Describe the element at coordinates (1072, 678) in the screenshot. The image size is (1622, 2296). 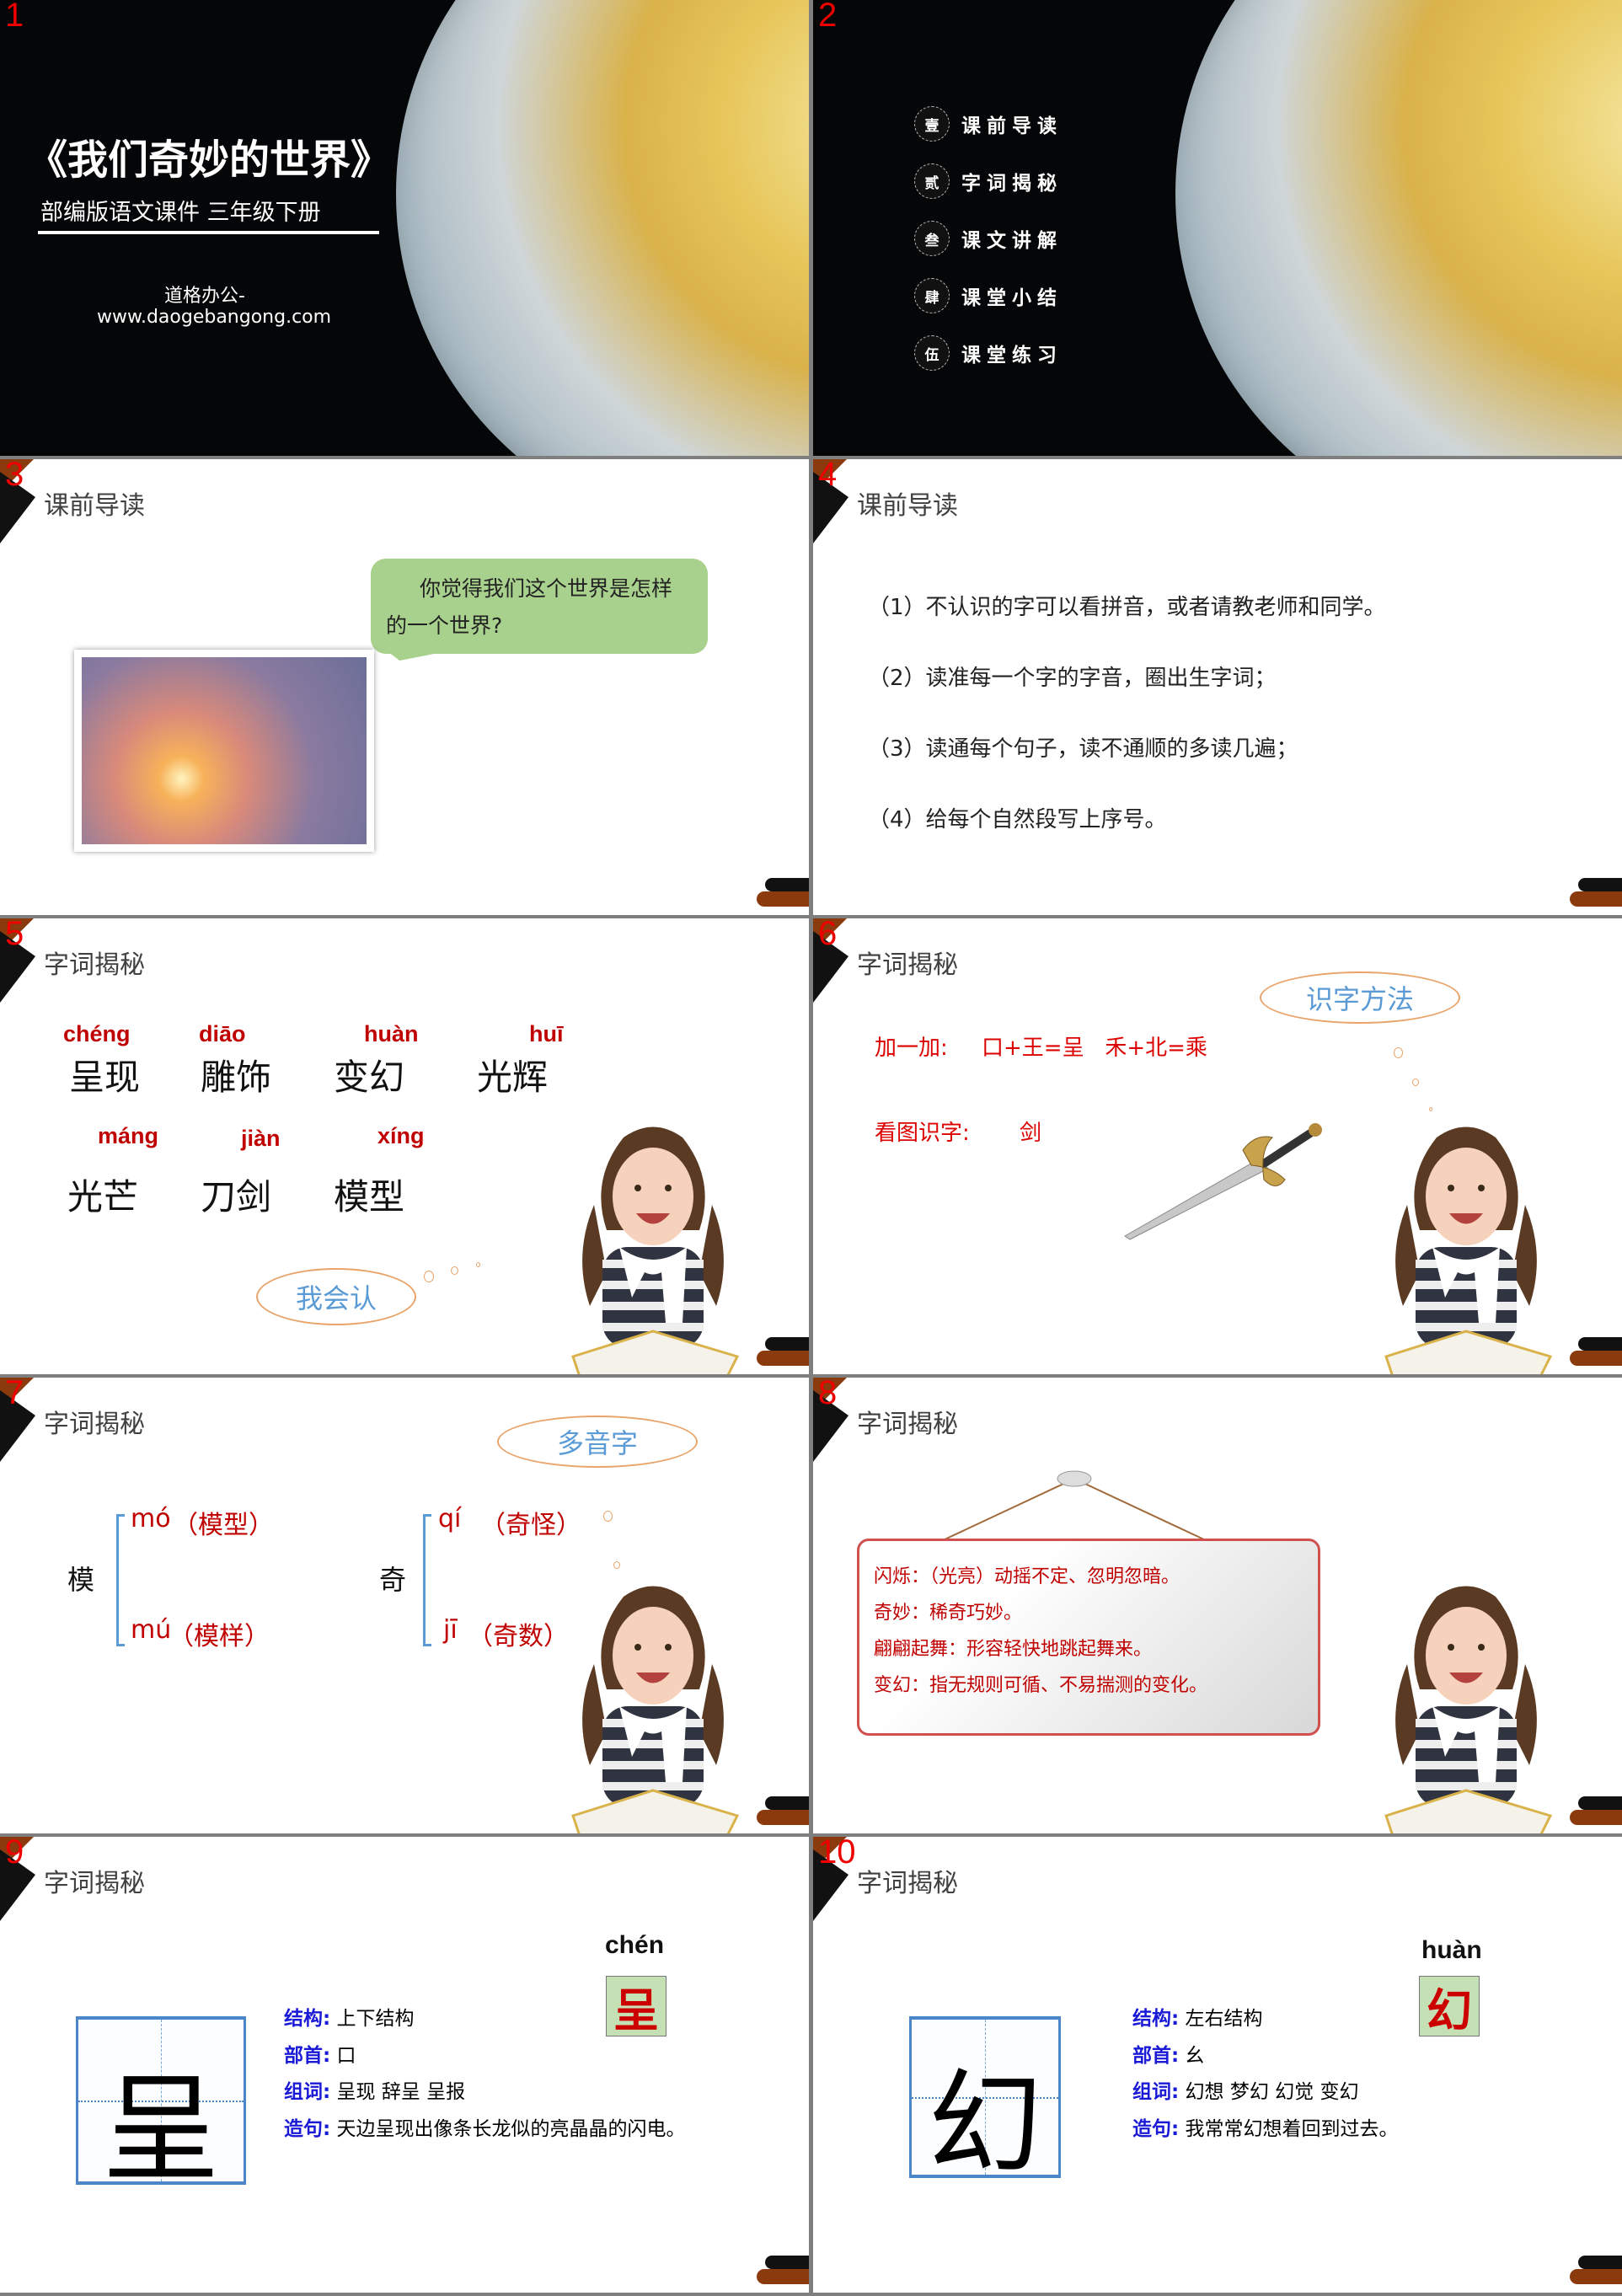
I see `instruction-item: （2）读准每一个字的字音，圈出生字词；` at that location.